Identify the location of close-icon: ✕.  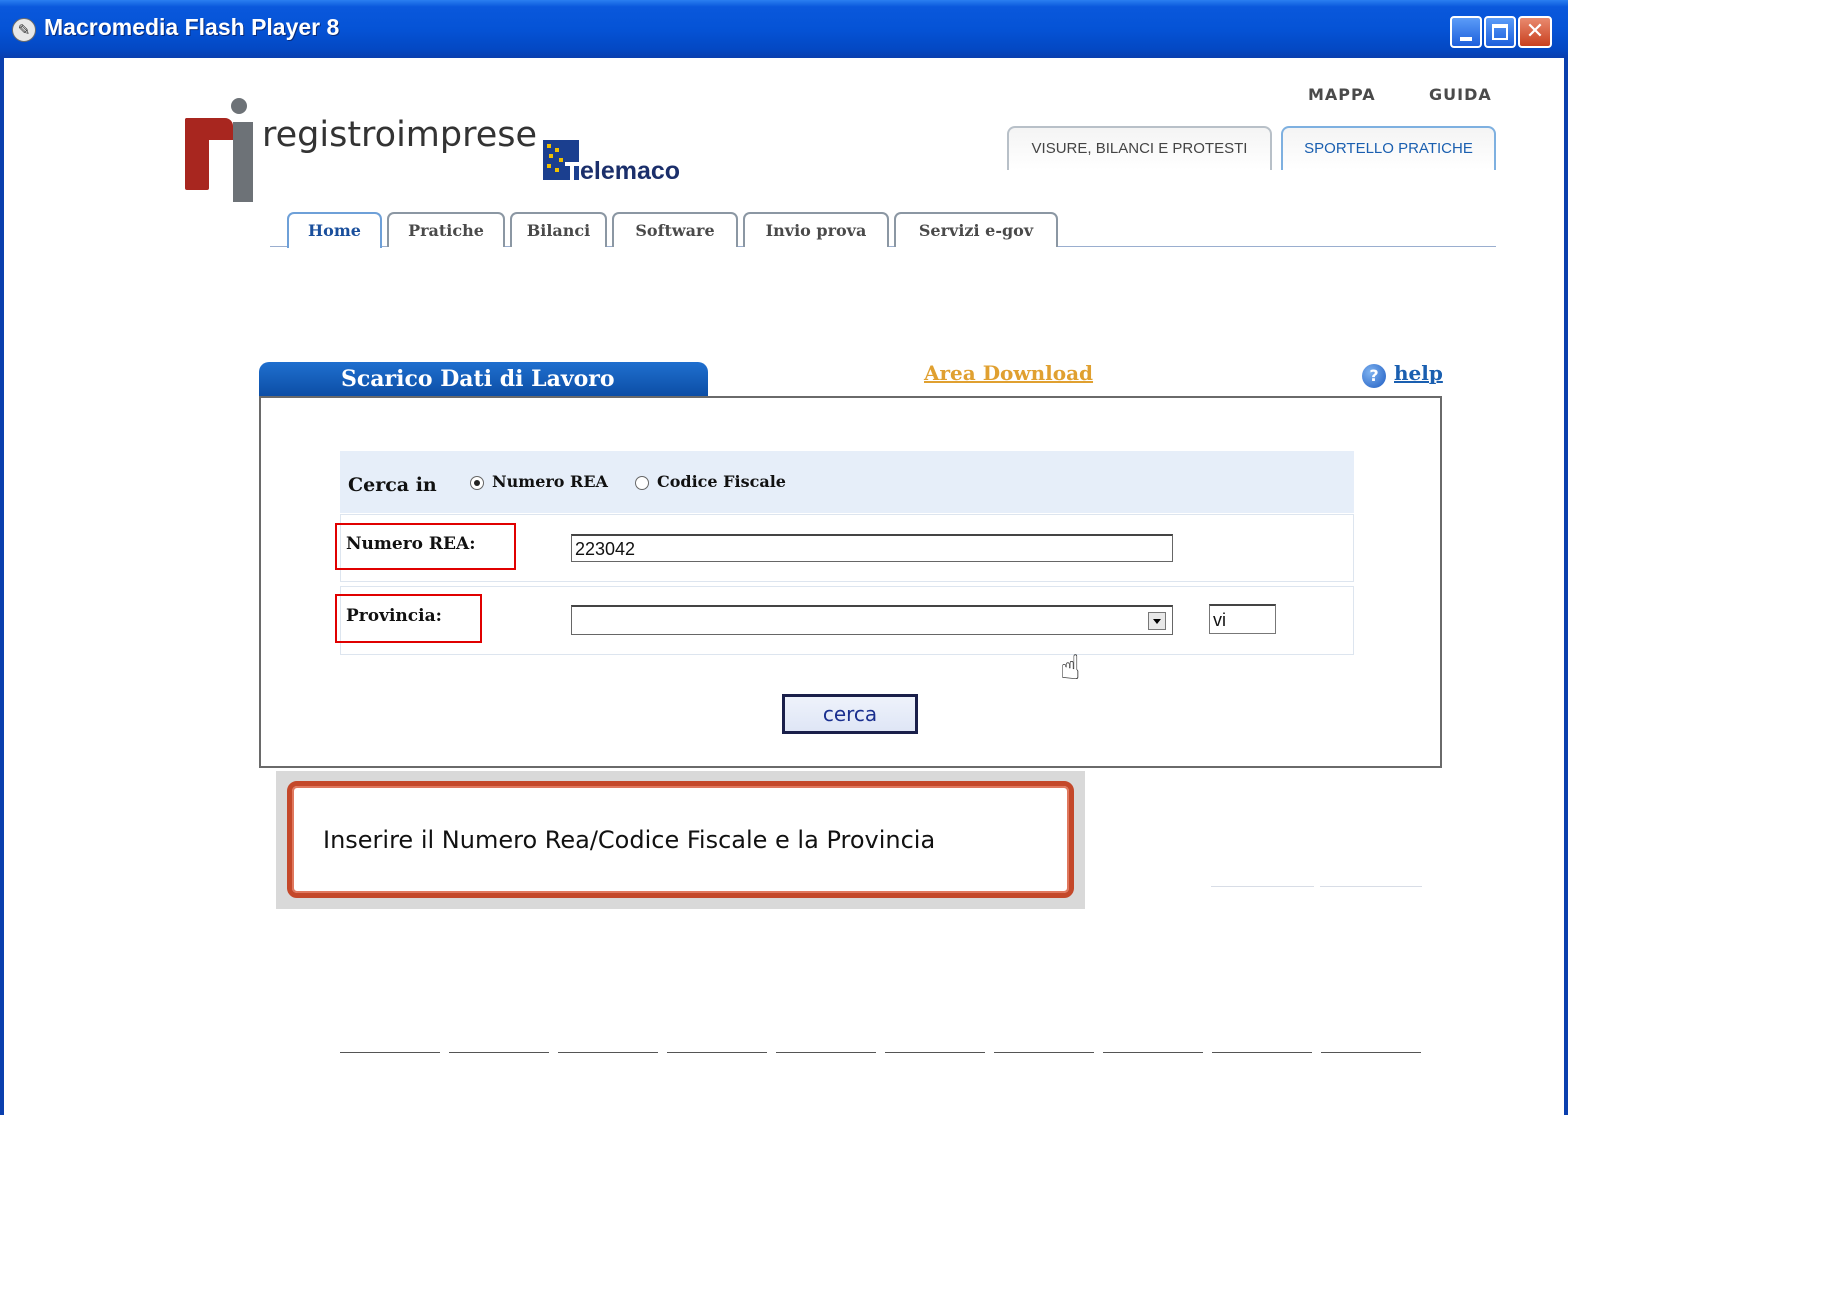
(1535, 31).